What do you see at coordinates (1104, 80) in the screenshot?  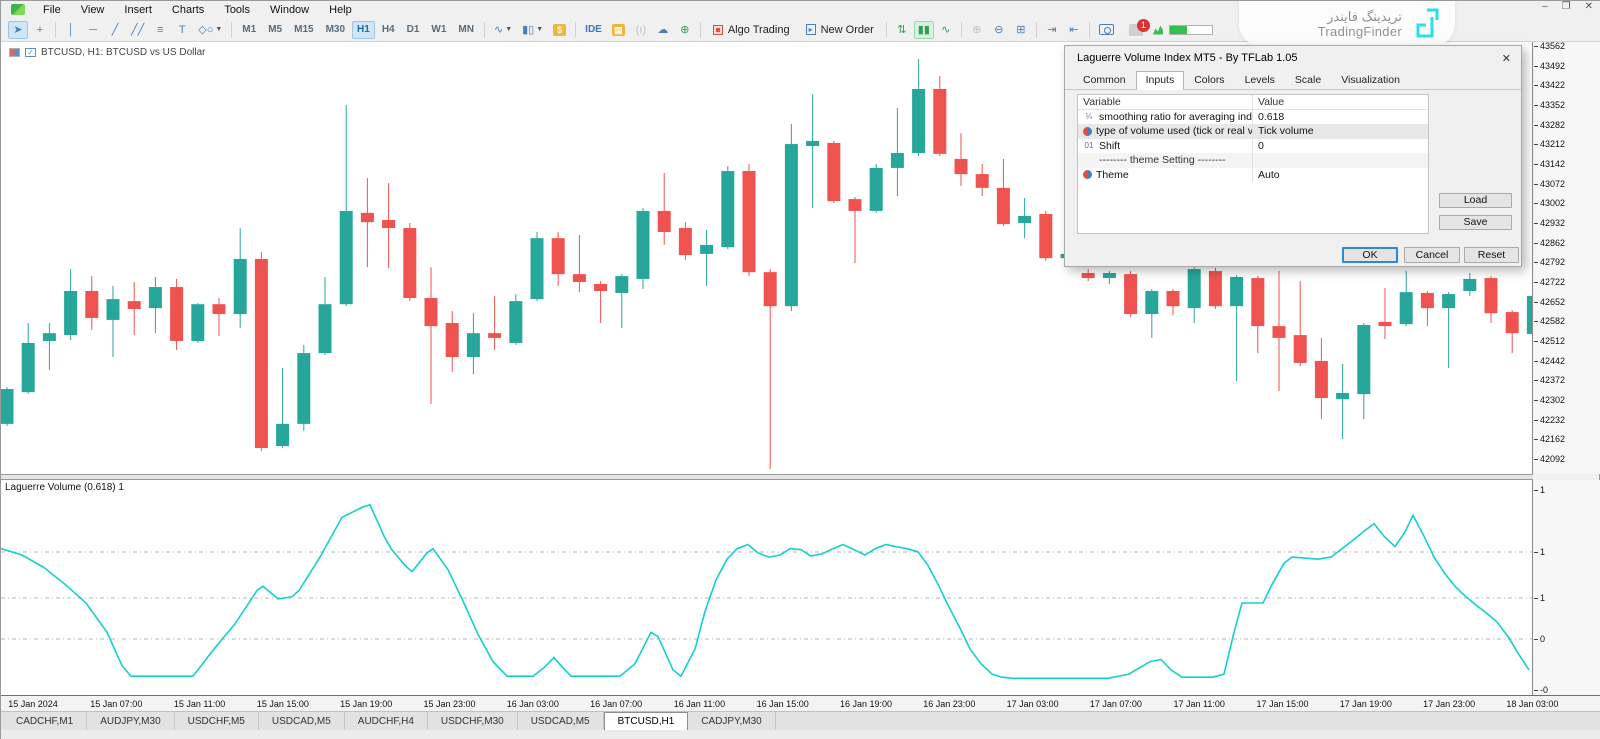 I see `dialog-tab-common: Common` at bounding box center [1104, 80].